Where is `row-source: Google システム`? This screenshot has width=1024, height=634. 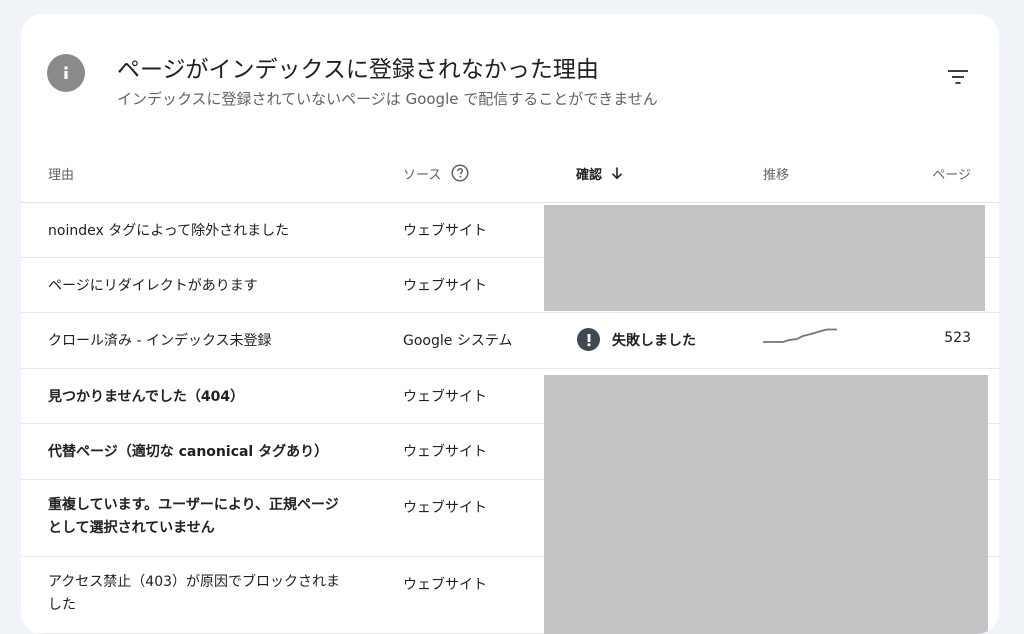 row-source: Google システム is located at coordinates (458, 341).